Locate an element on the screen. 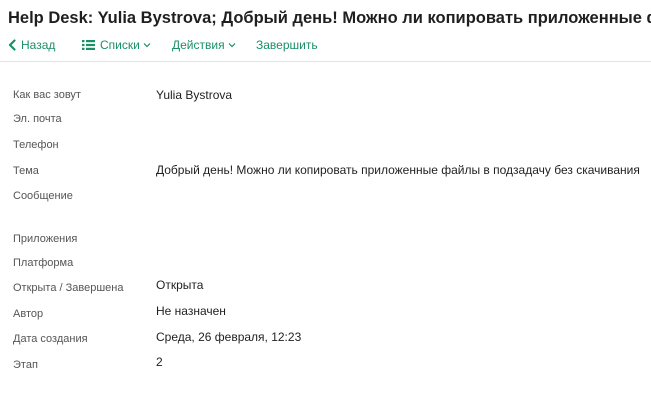  field-value-stage: 2 is located at coordinates (159, 362).